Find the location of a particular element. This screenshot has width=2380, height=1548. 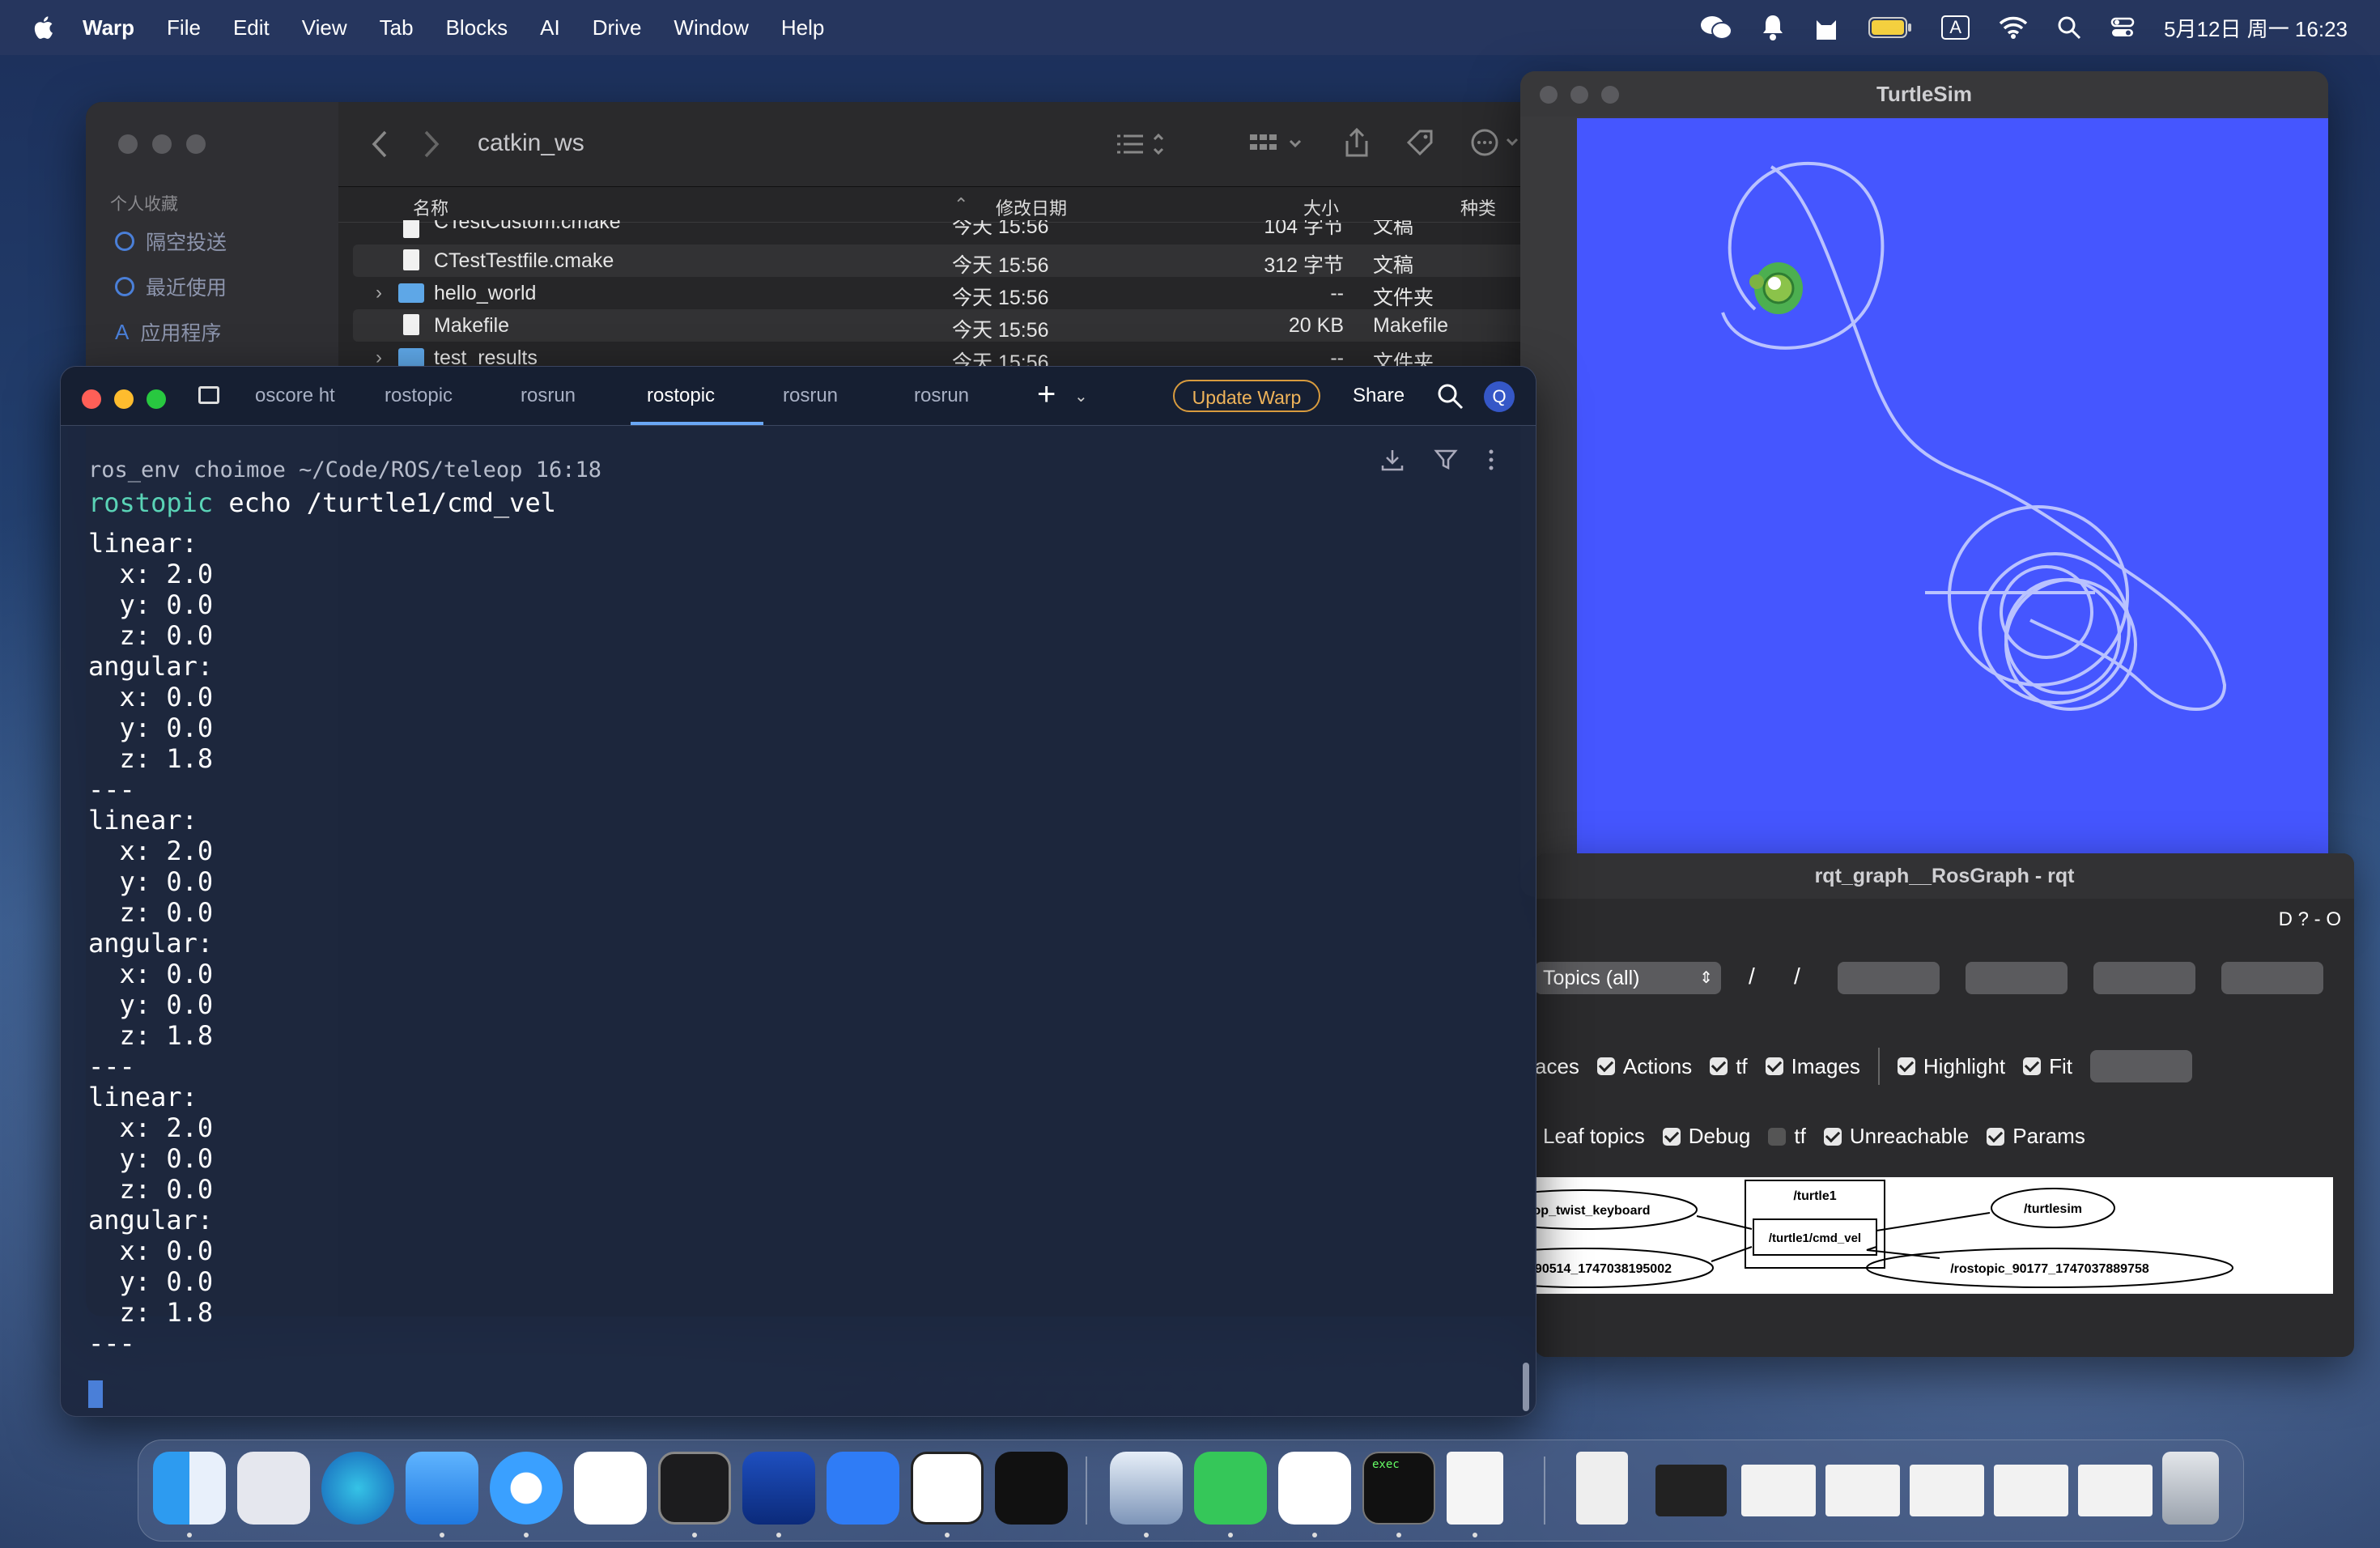

list-view-icon is located at coordinates (1142, 144).